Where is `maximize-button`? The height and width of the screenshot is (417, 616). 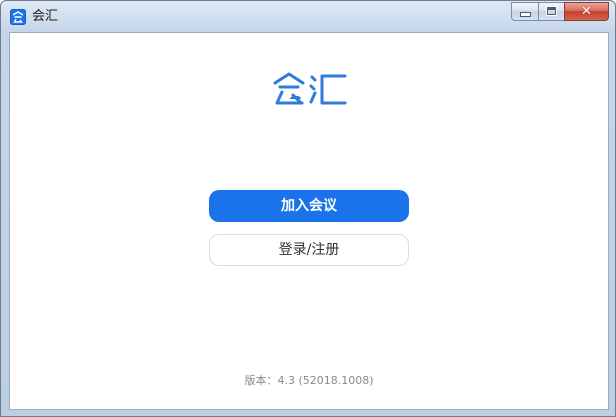
maximize-button is located at coordinates (551, 11).